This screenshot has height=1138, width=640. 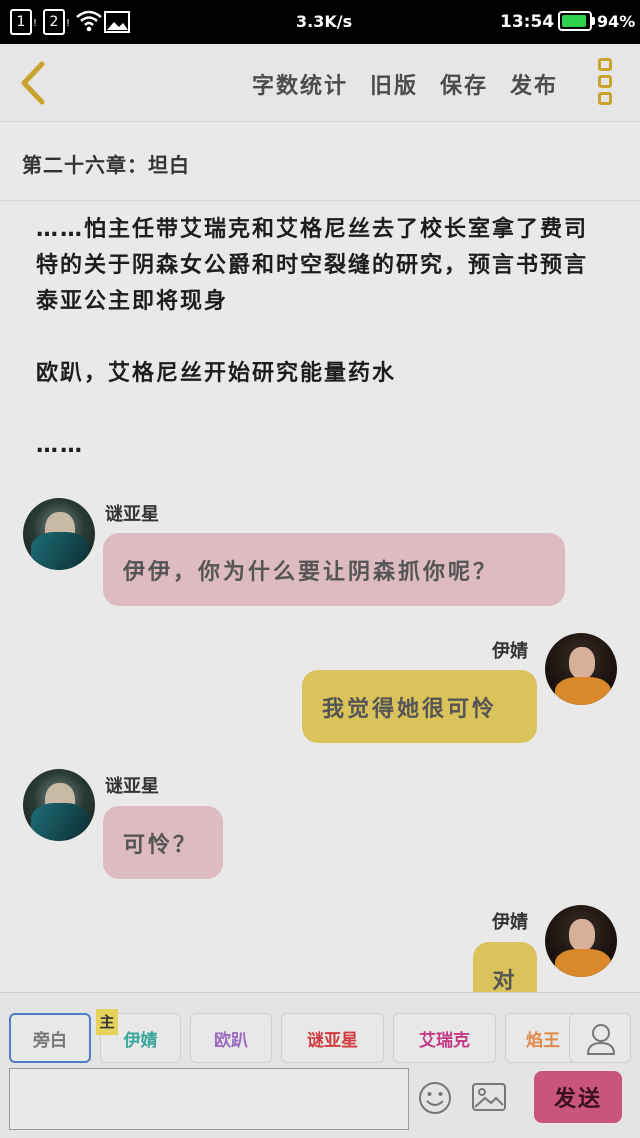 I want to click on chat-bubble: 可怜？, so click(x=163, y=842).